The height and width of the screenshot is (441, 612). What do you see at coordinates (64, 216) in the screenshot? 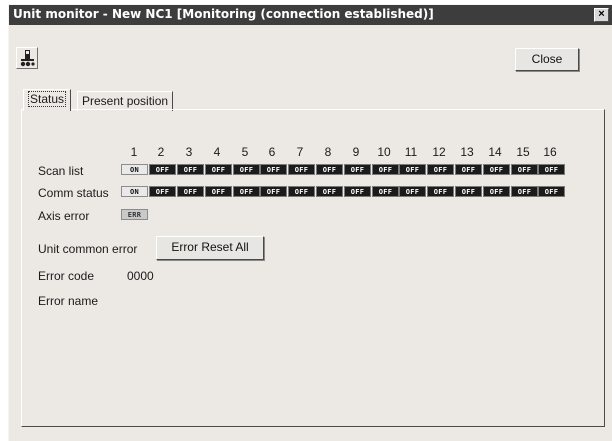
I see `axis-error-label: Axis error` at bounding box center [64, 216].